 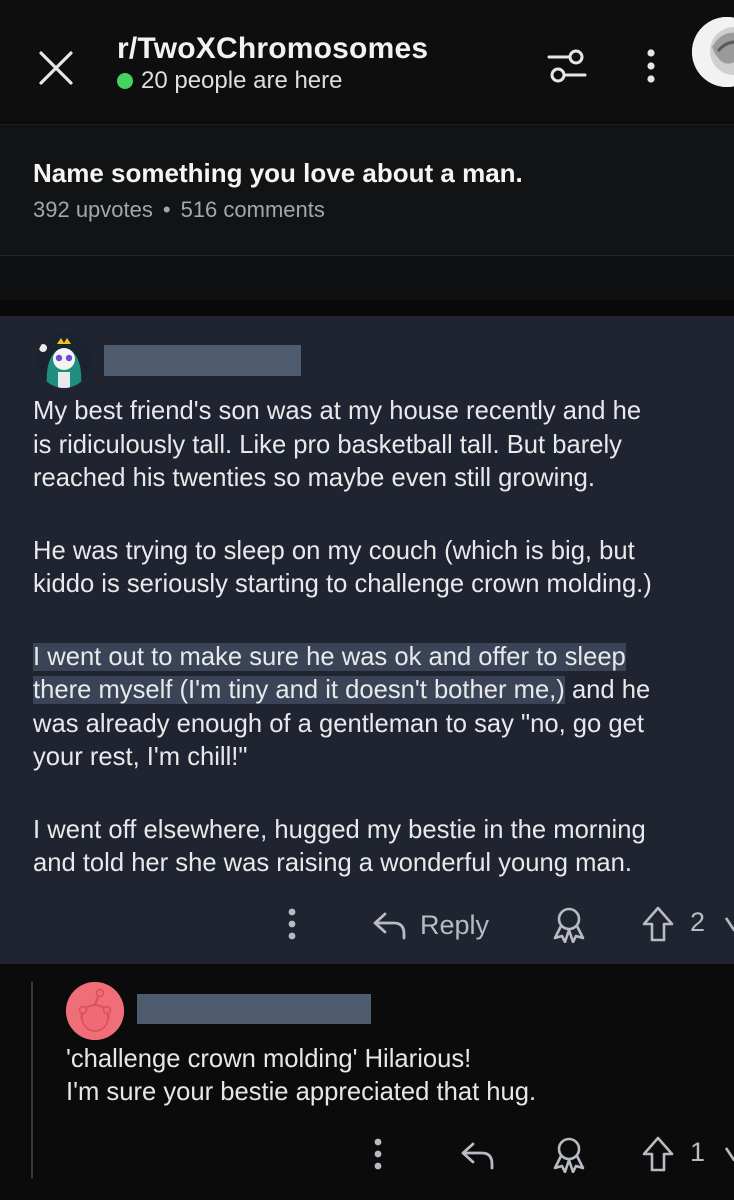 What do you see at coordinates (455, 924) in the screenshot?
I see `reply-label: Reply` at bounding box center [455, 924].